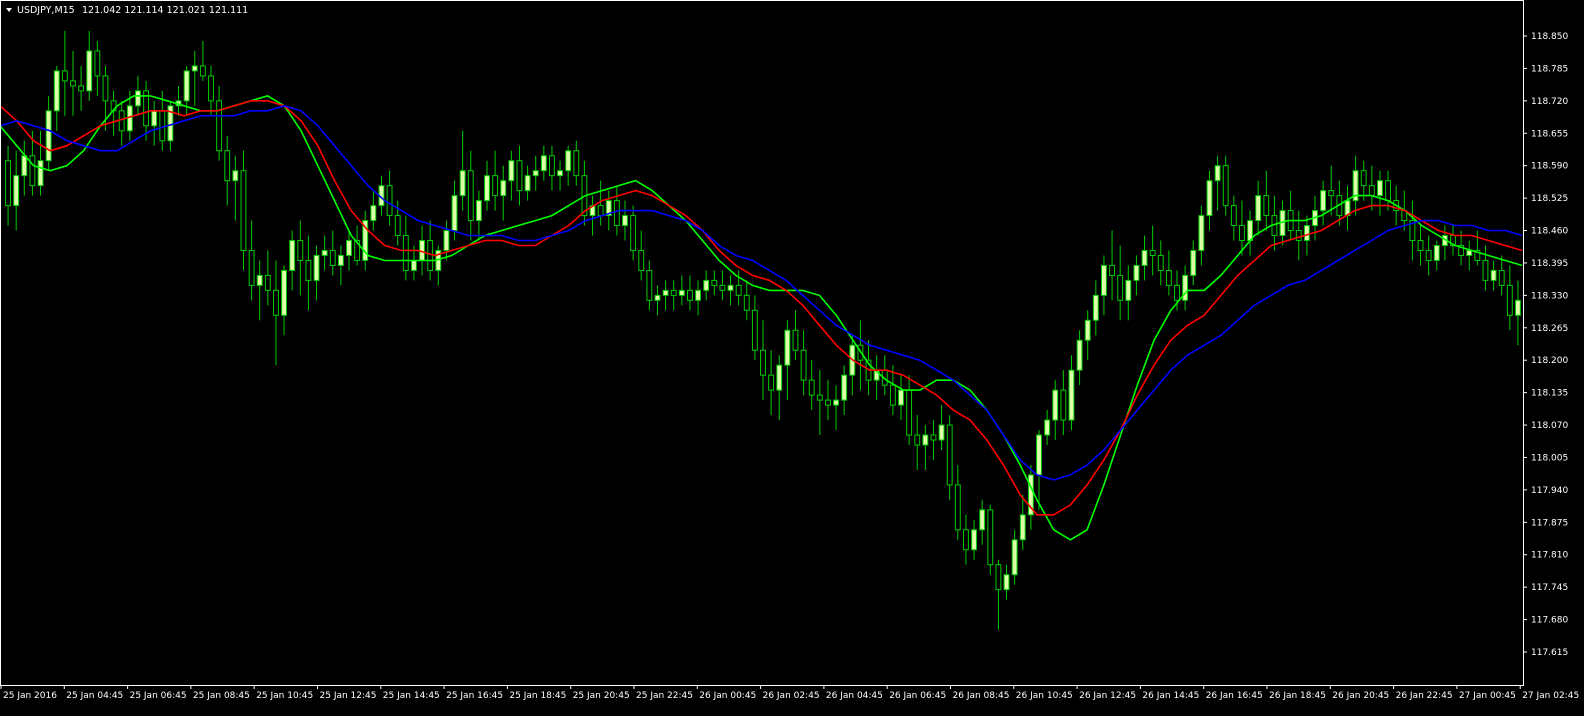 The image size is (1584, 716). I want to click on y-tick-label: 118.005, so click(1549, 458).